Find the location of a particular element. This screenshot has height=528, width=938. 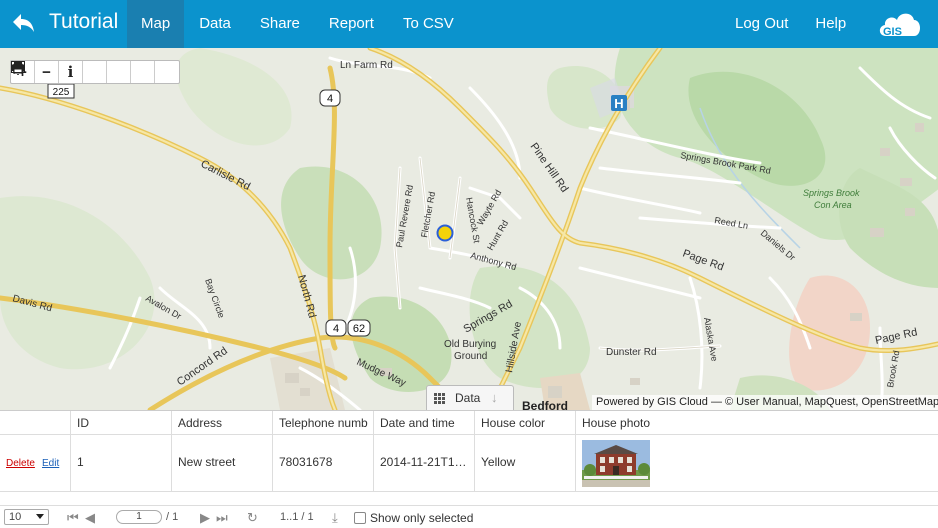

last-page-icon: ⏭ is located at coordinates (222, 518).